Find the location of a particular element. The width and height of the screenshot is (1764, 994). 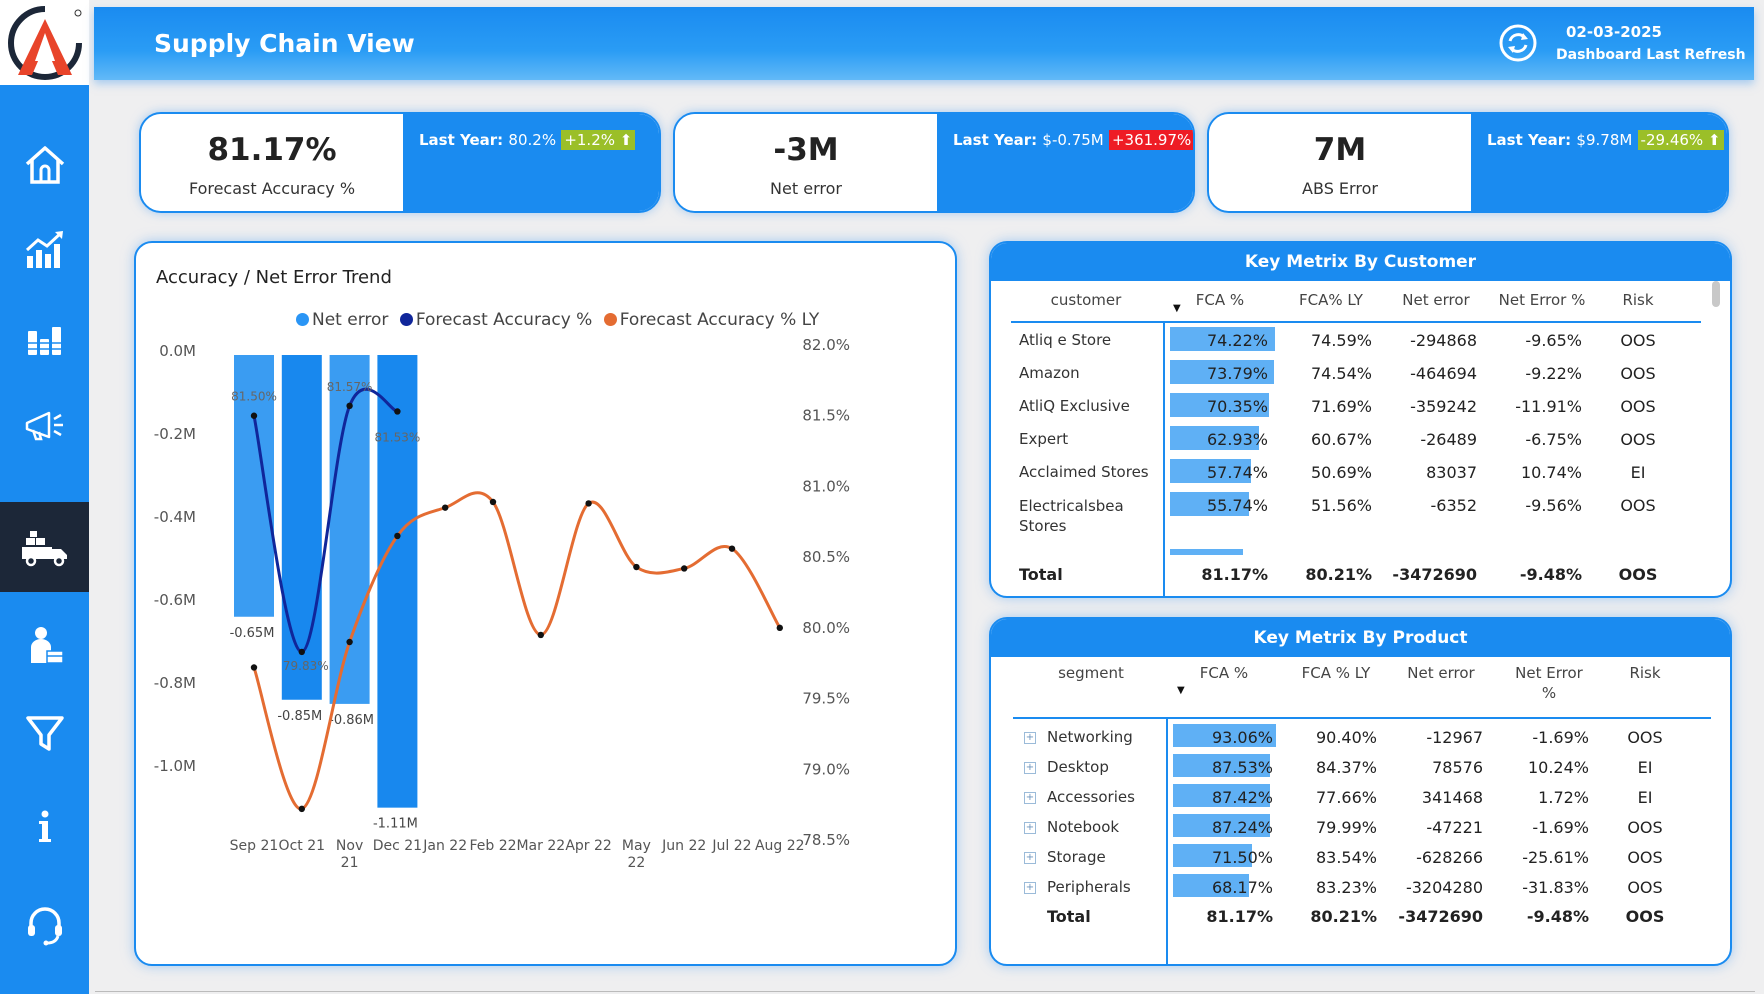

row-label: Accessories is located at coordinates (1091, 797).